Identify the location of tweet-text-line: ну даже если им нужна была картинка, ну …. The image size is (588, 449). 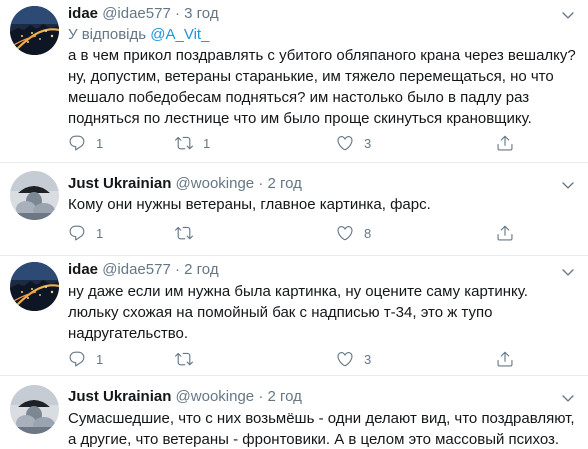
(298, 291).